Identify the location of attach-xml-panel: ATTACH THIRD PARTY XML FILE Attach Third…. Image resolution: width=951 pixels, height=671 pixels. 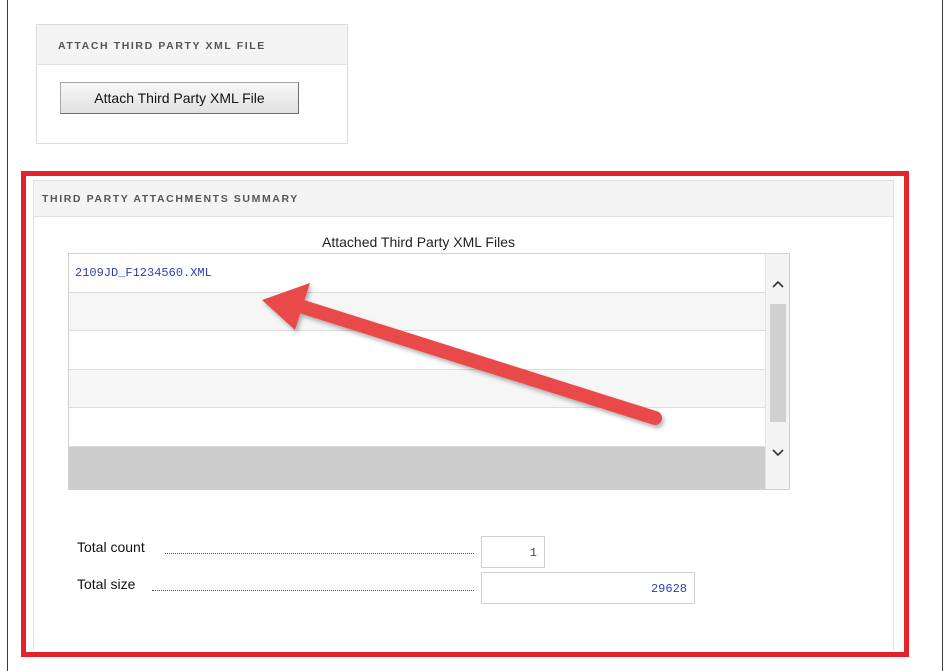
(192, 84).